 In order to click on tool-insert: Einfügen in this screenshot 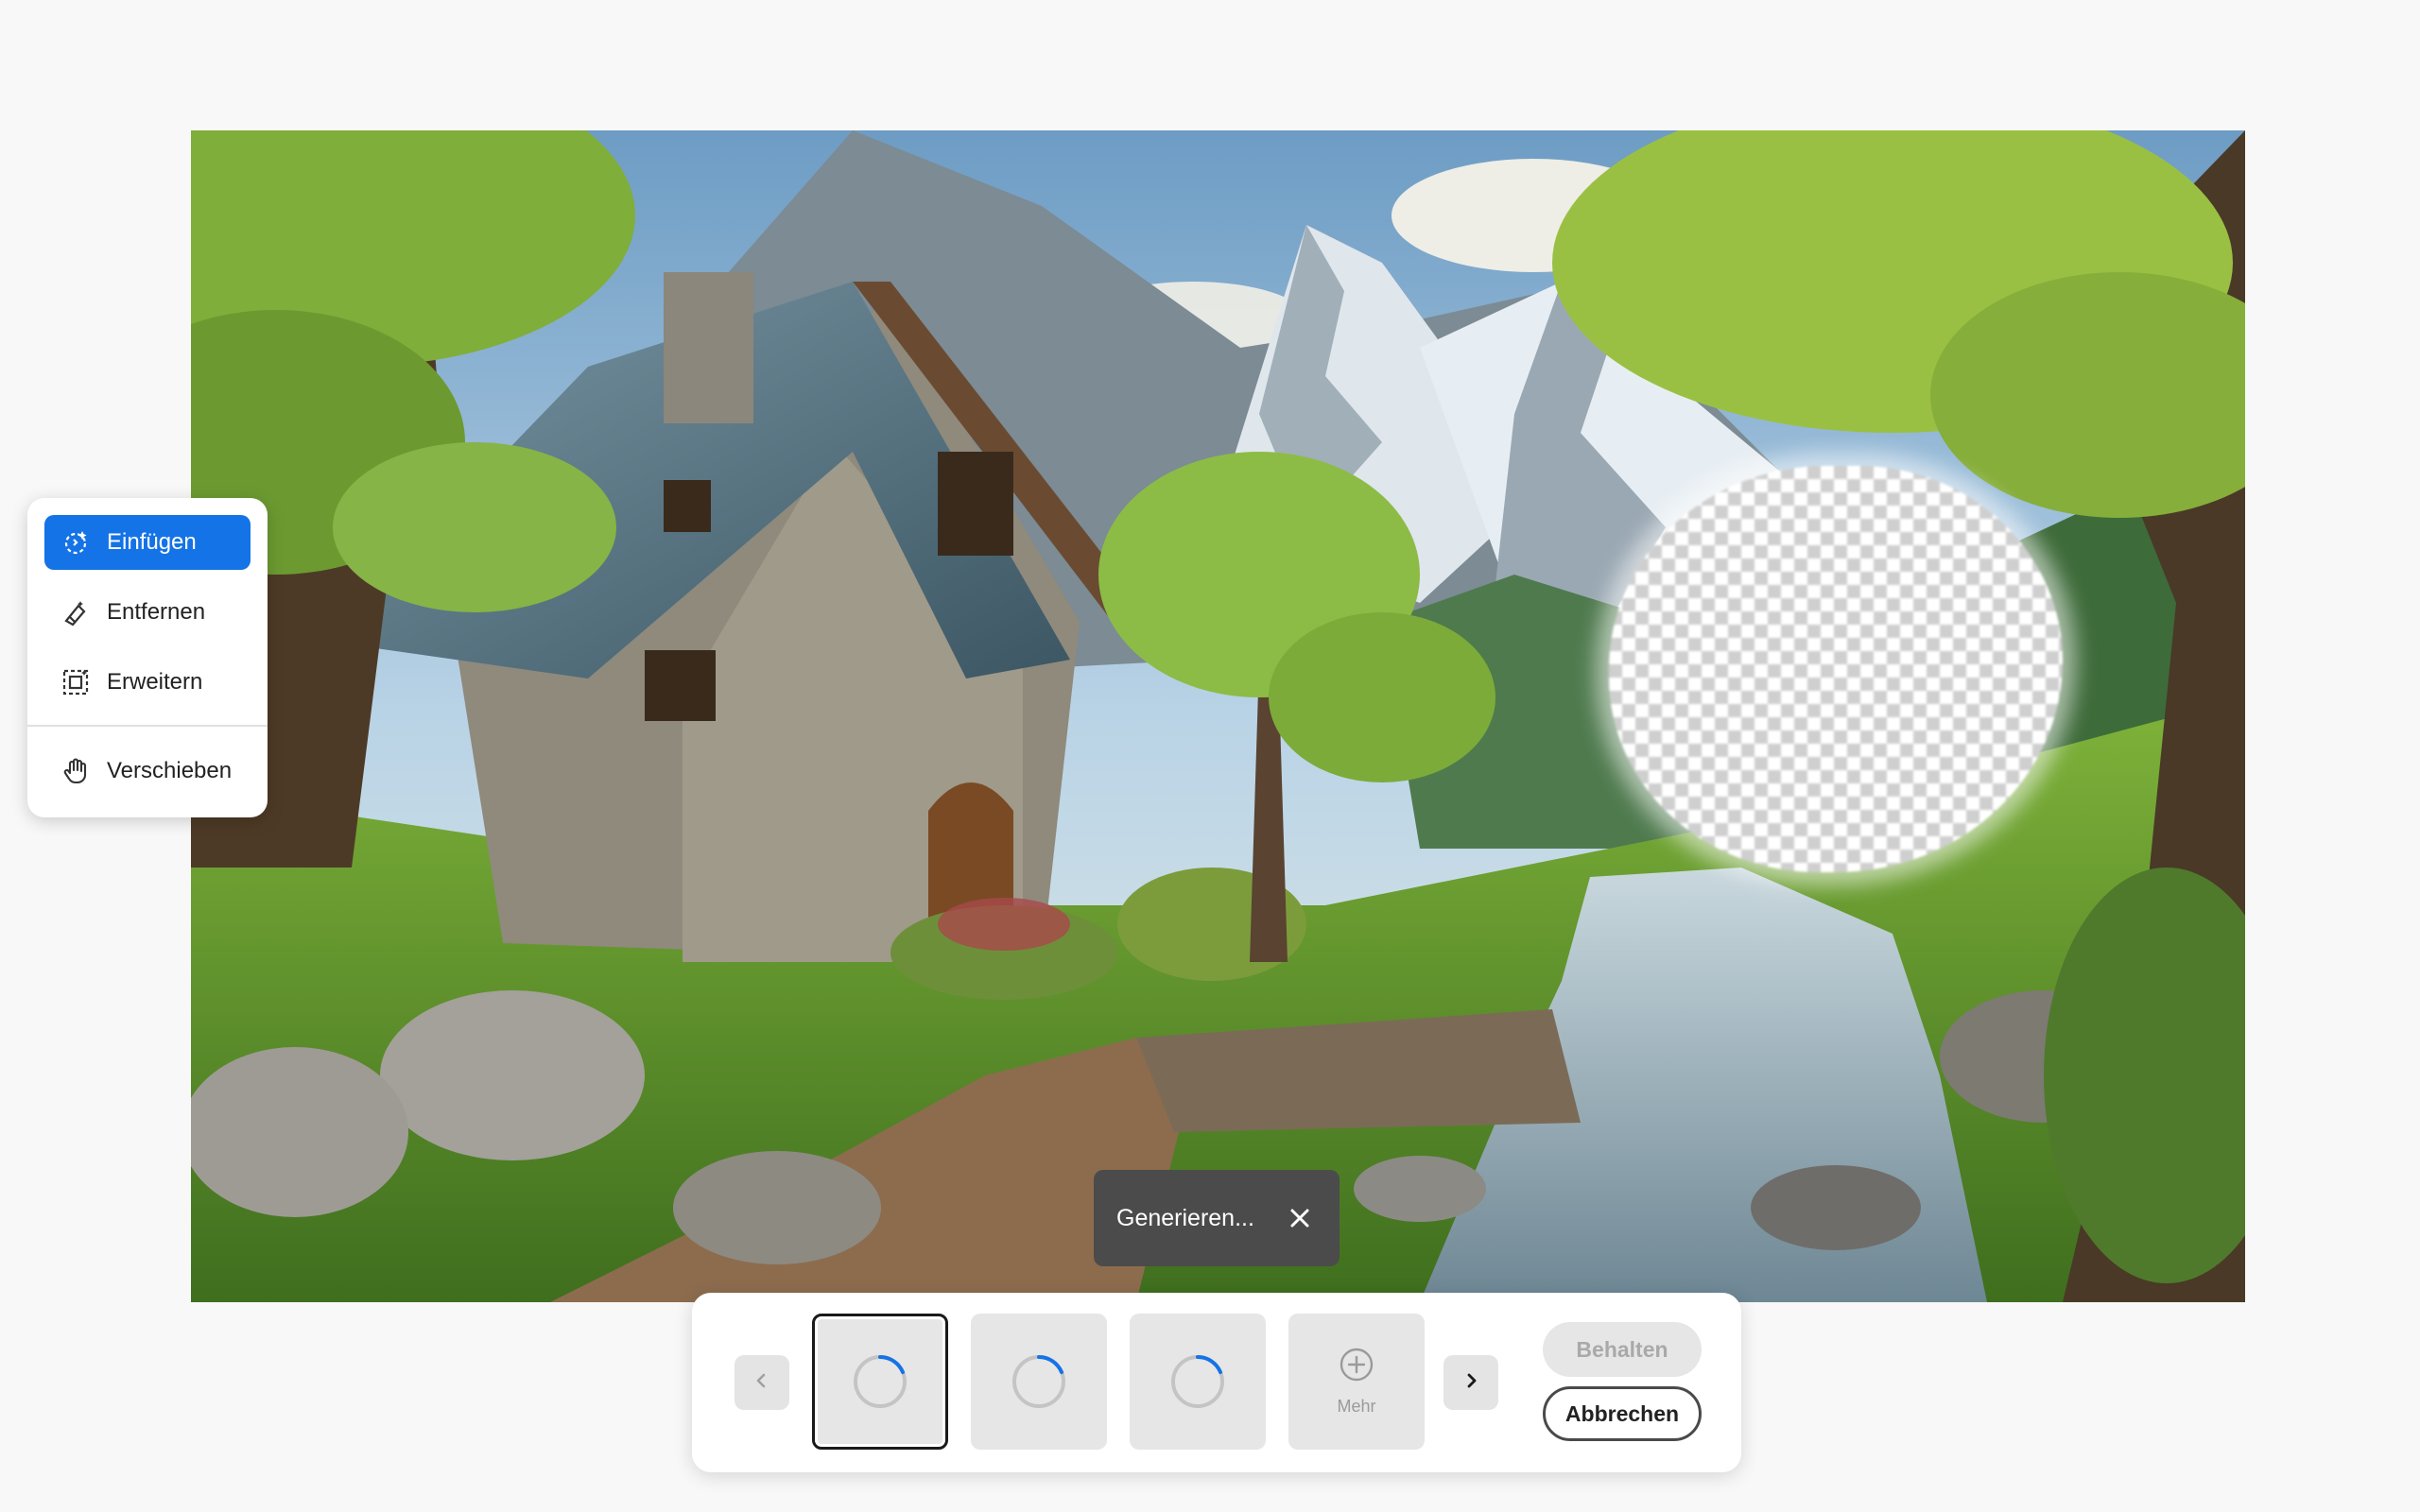, I will do `click(147, 542)`.